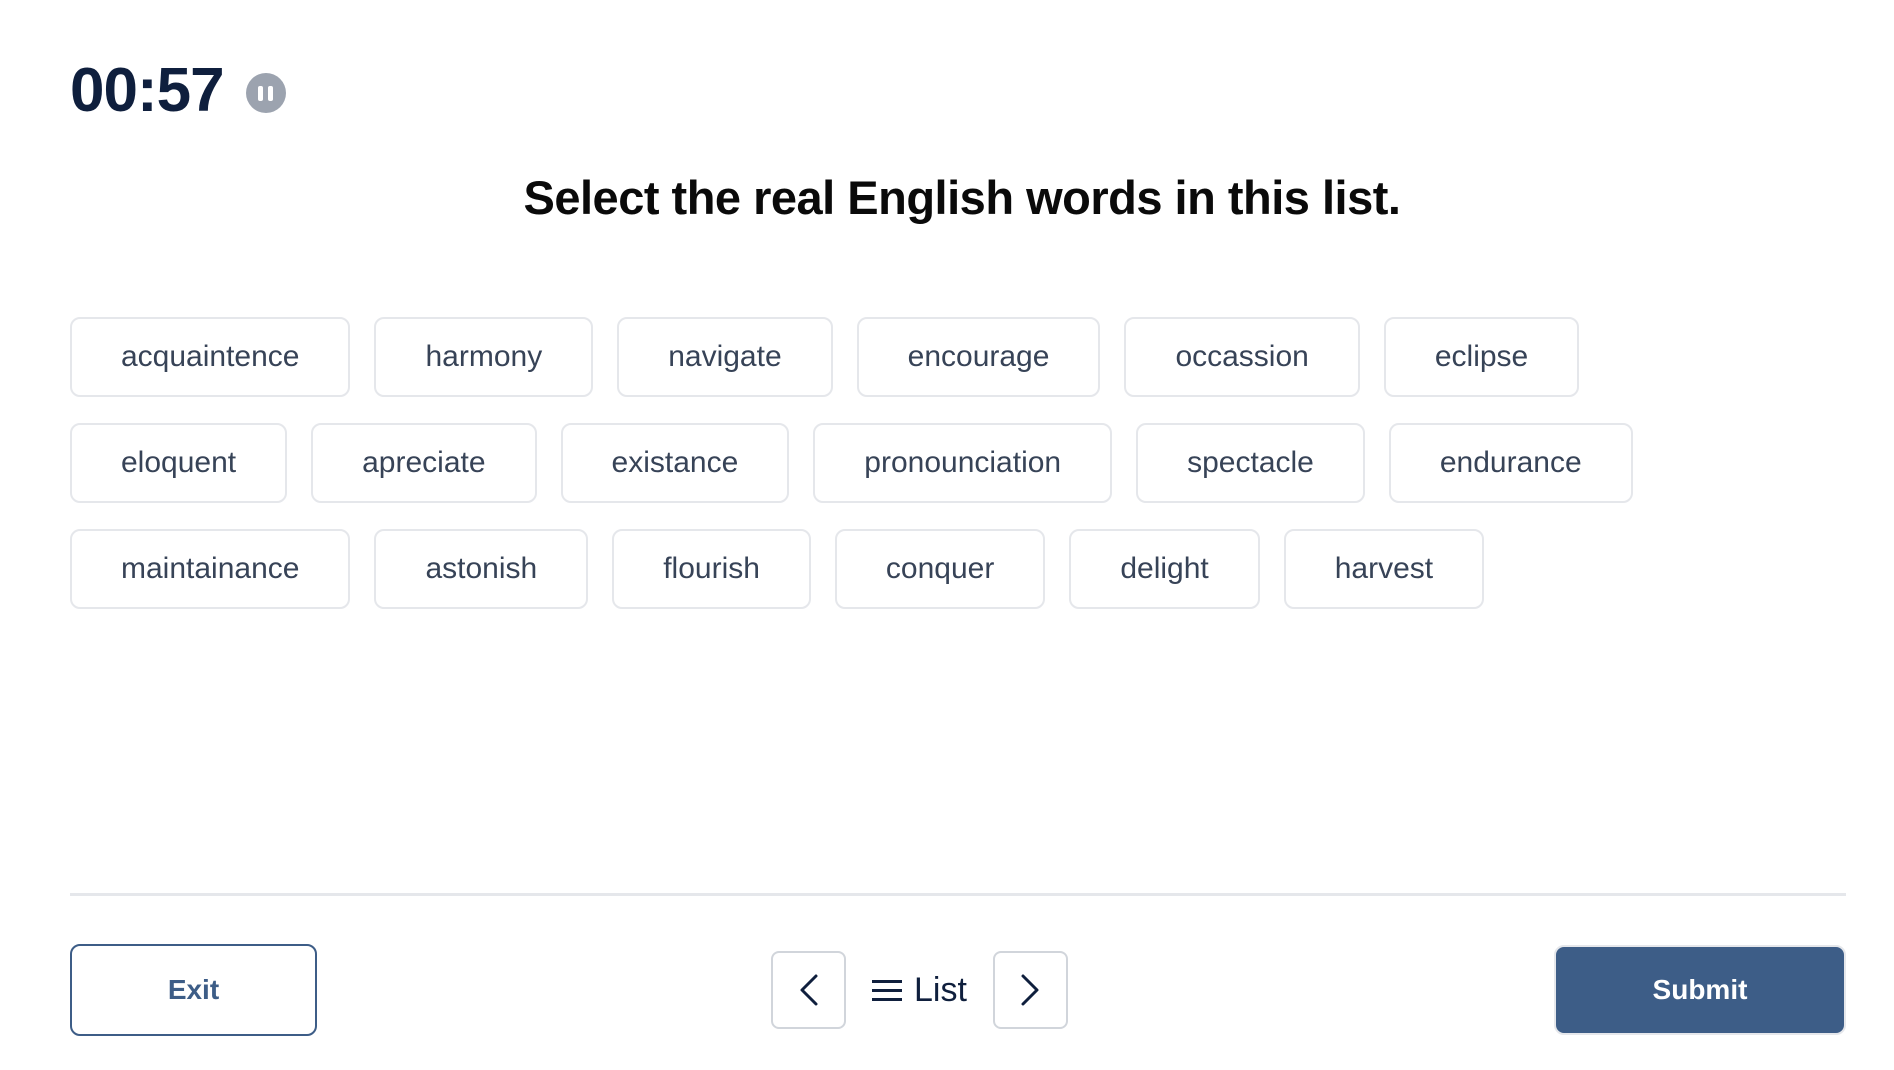 This screenshot has width=1894, height=1070. I want to click on question-navigation: List, so click(919, 990).